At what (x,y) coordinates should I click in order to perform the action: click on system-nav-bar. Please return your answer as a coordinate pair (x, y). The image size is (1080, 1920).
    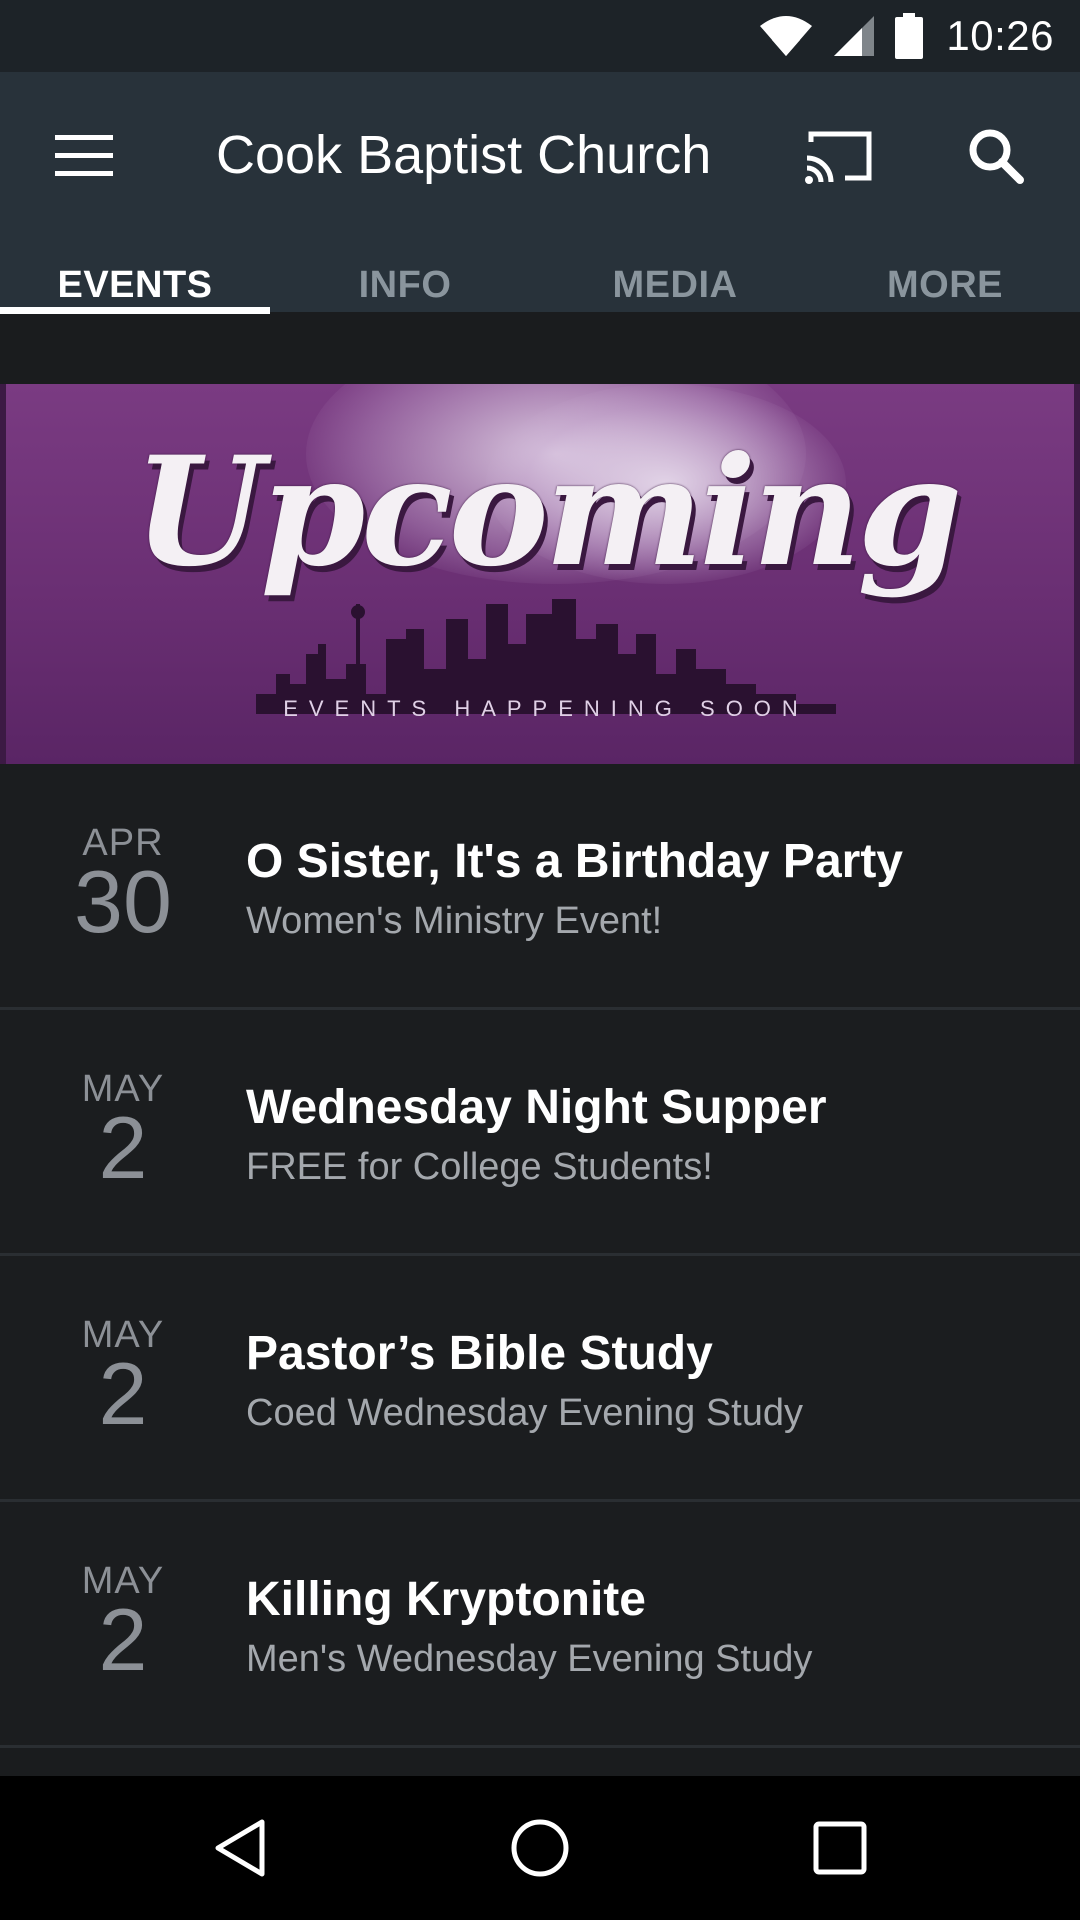
    Looking at the image, I should click on (540, 1848).